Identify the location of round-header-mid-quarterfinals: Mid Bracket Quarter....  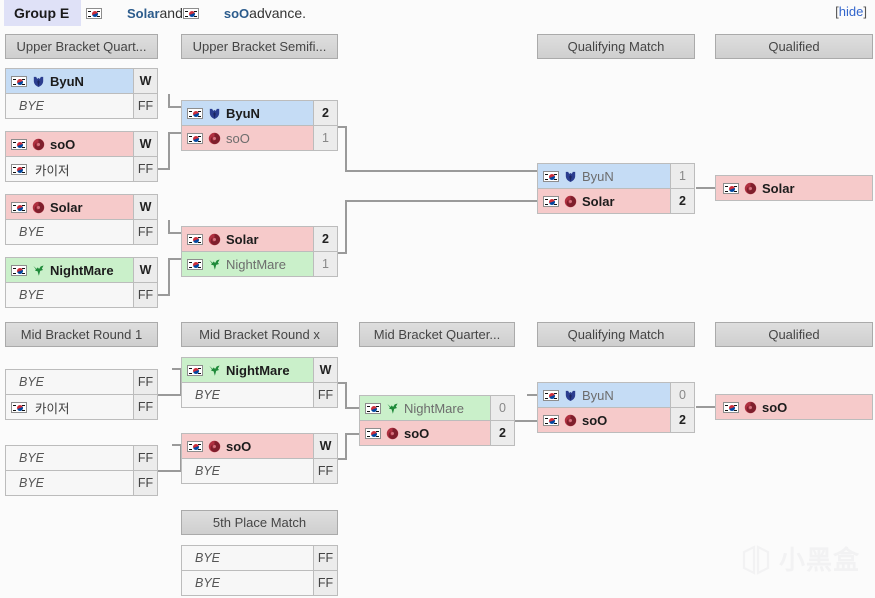
(437, 334).